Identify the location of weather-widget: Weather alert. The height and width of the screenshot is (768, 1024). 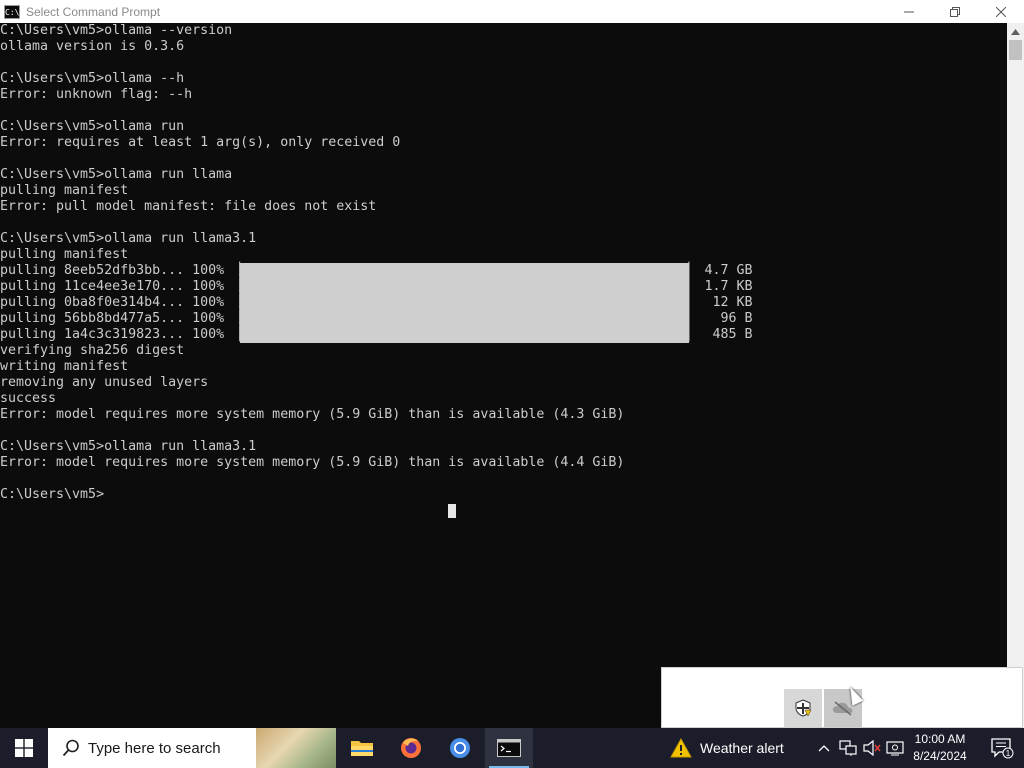
(727, 748).